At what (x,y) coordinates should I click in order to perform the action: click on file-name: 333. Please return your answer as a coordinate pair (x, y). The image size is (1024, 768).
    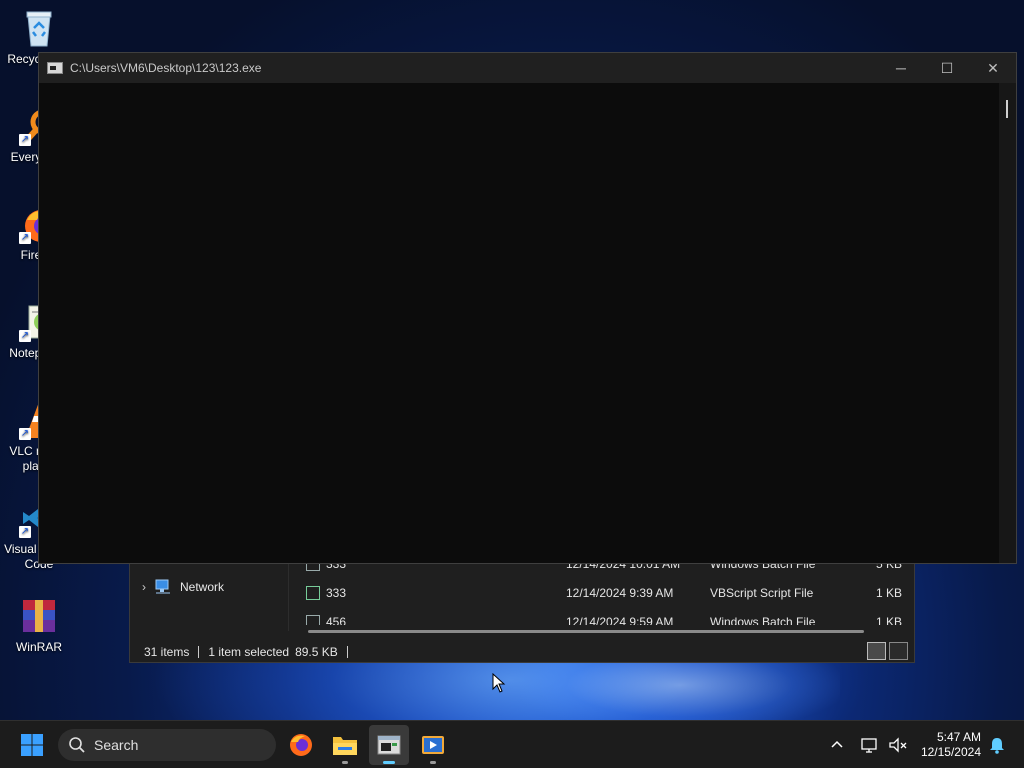
    Looking at the image, I should click on (336, 593).